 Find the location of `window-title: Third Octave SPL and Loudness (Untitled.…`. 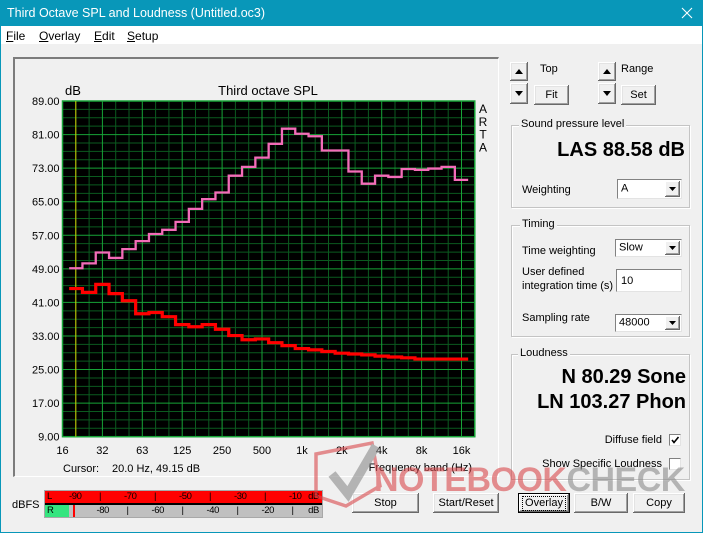

window-title: Third Octave SPL and Loudness (Untitled.… is located at coordinates (136, 13).